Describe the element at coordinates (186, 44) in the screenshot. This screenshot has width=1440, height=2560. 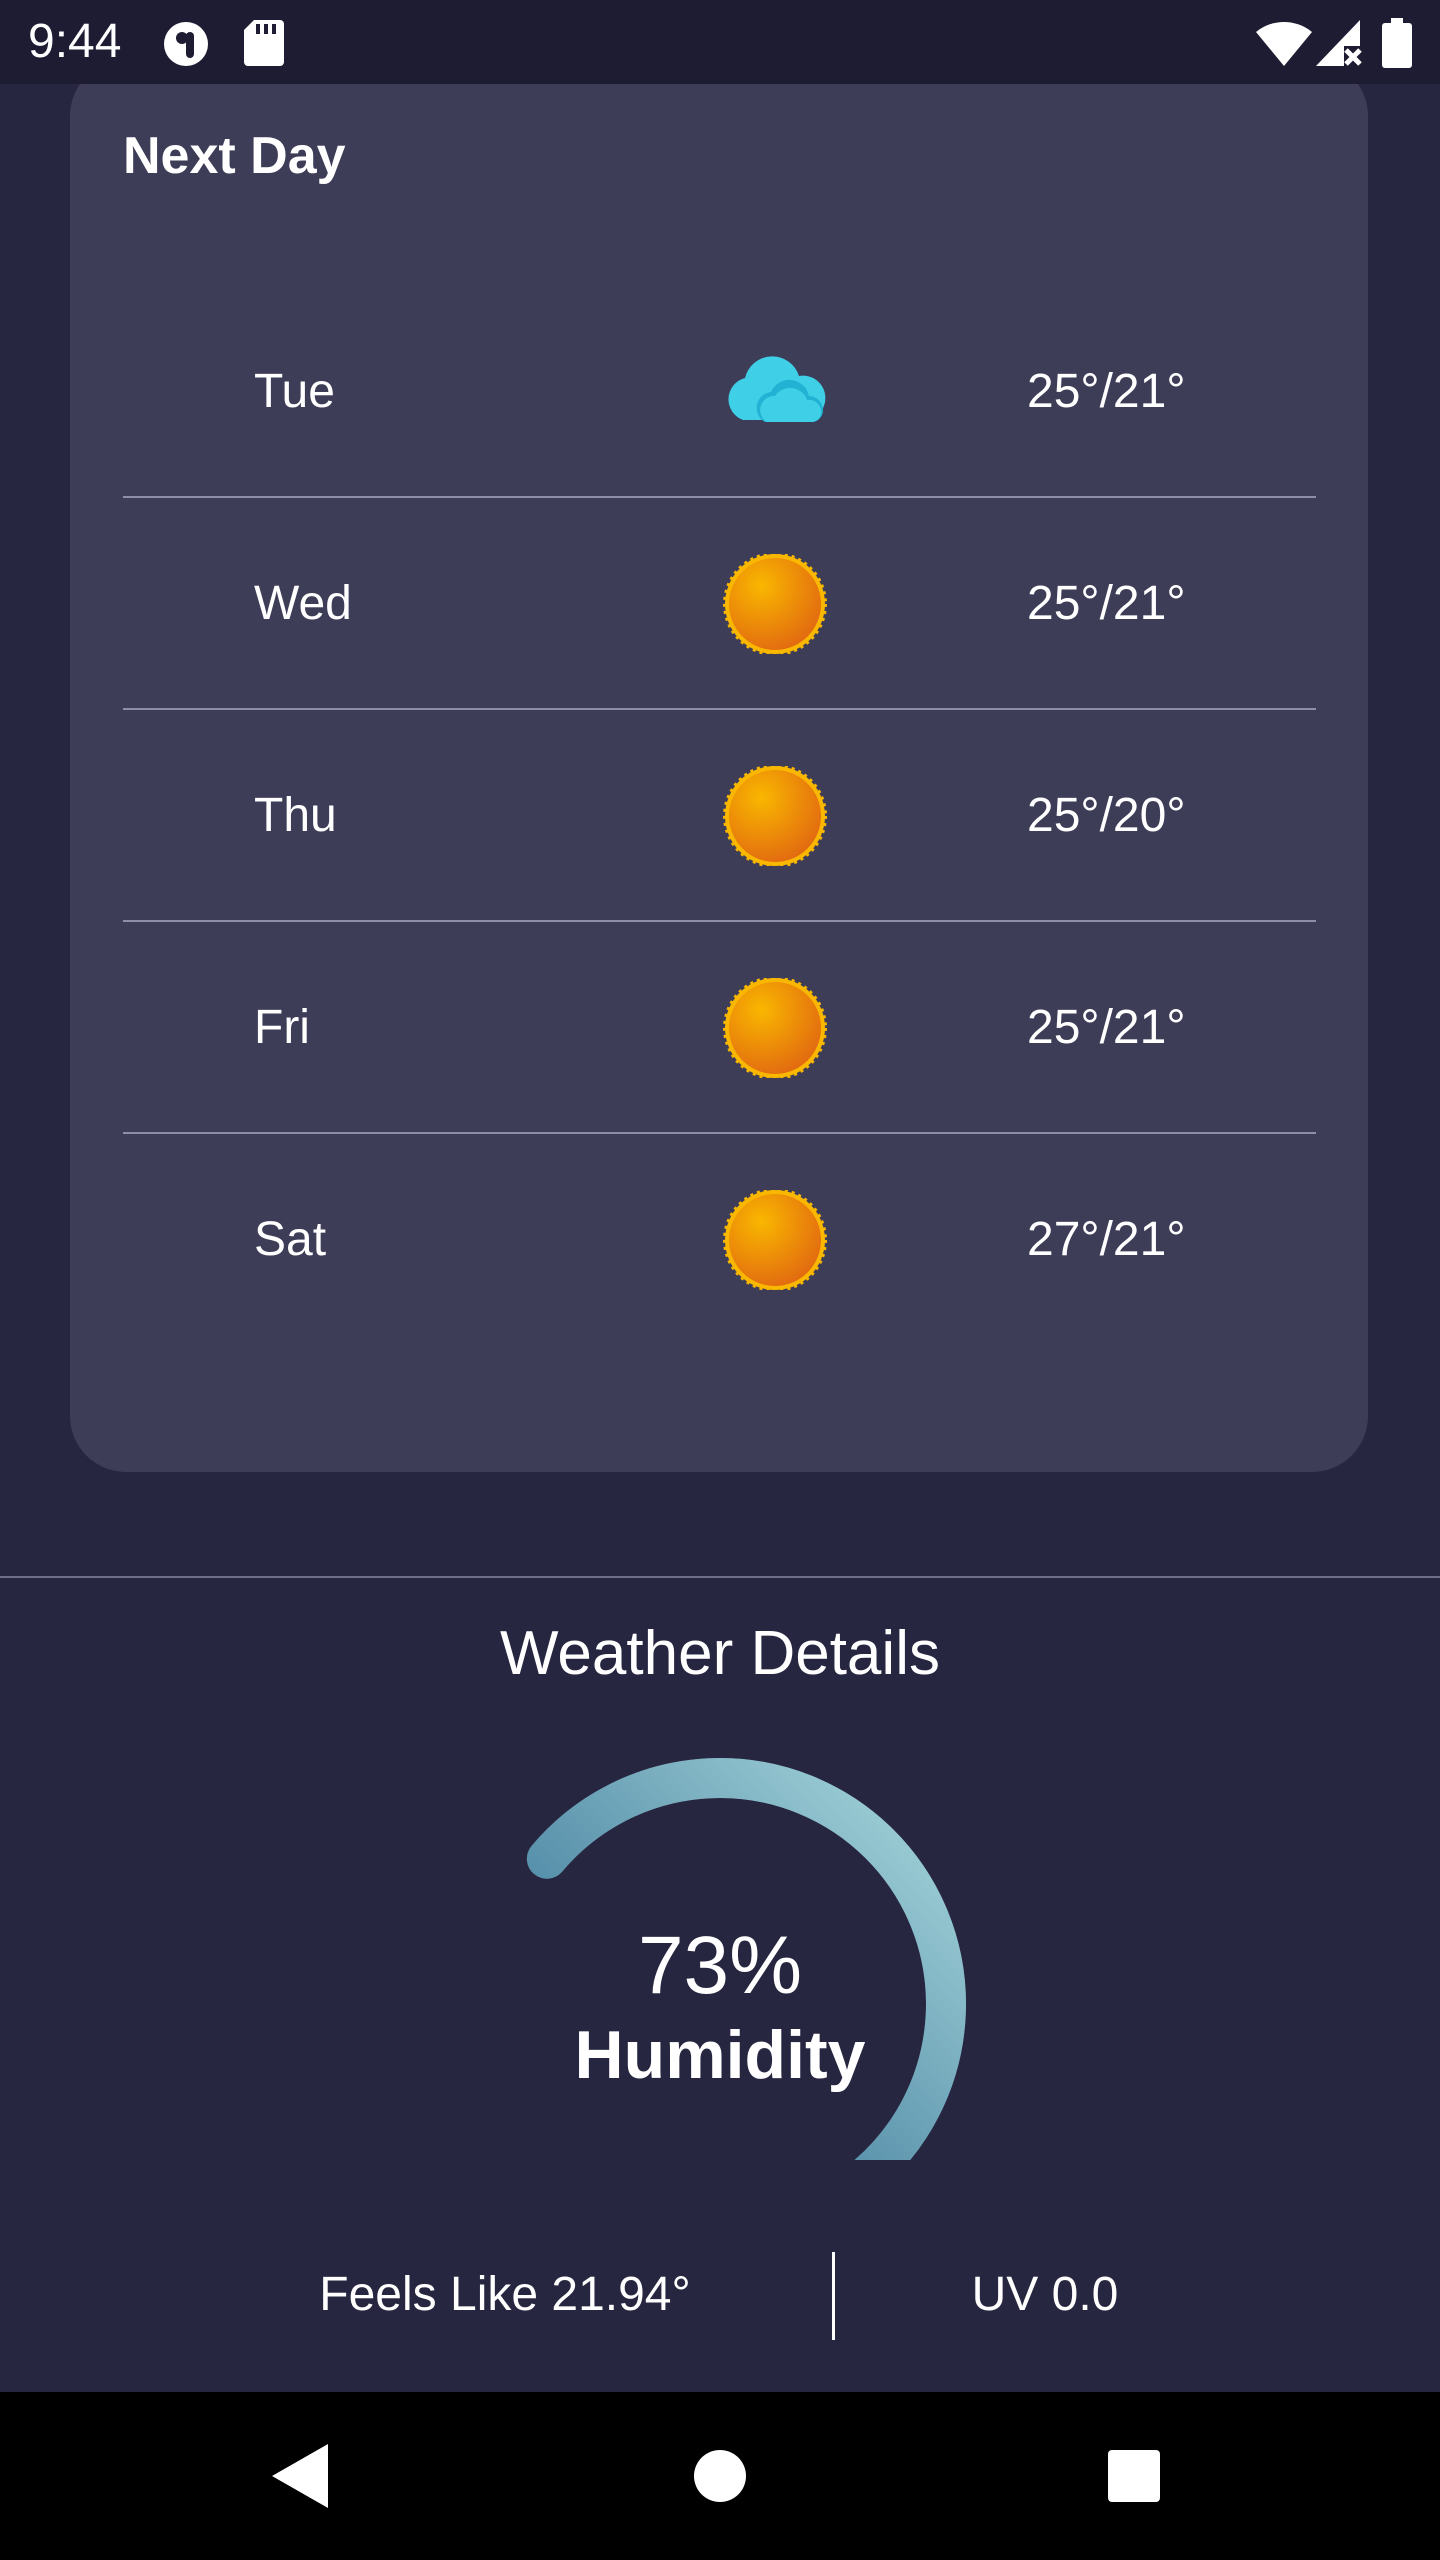
I see `record-icon` at that location.